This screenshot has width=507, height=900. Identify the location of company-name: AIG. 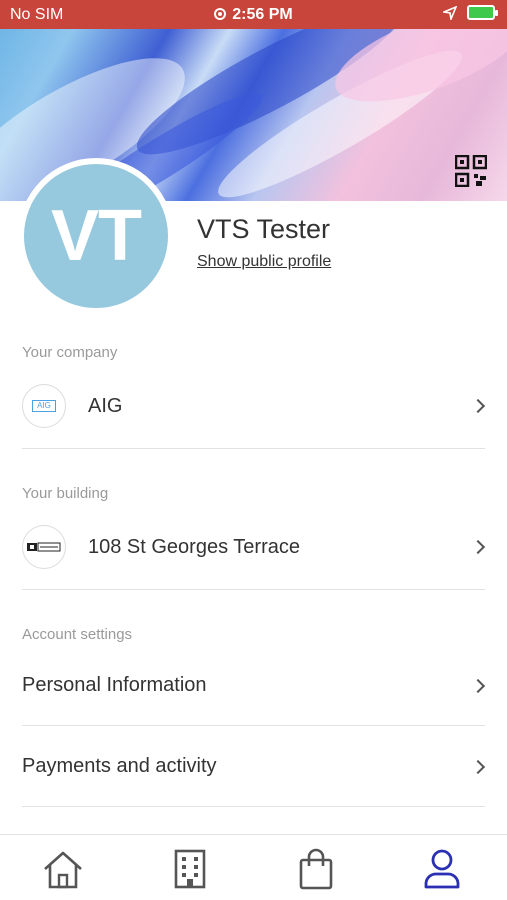
(105, 405).